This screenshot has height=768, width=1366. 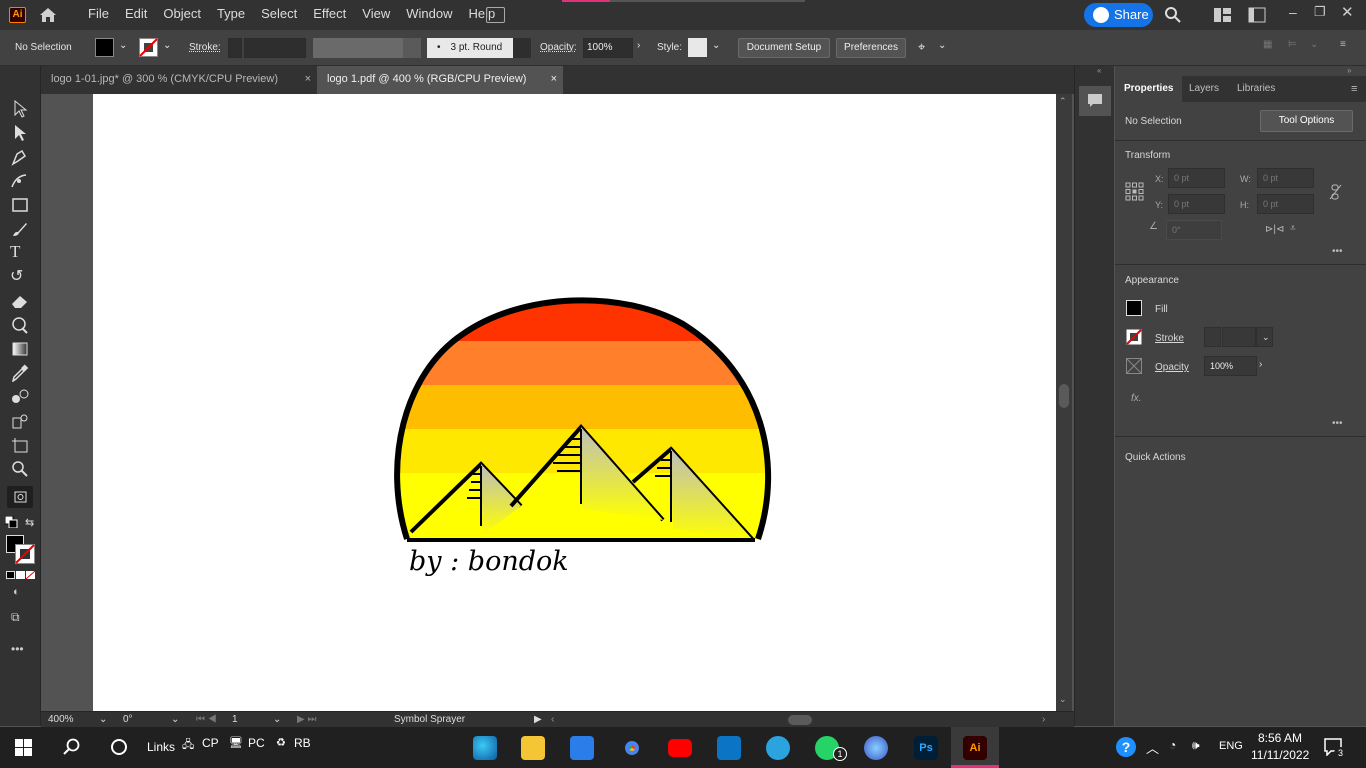 What do you see at coordinates (20, 251) in the screenshot?
I see `type-tool-icon: T` at bounding box center [20, 251].